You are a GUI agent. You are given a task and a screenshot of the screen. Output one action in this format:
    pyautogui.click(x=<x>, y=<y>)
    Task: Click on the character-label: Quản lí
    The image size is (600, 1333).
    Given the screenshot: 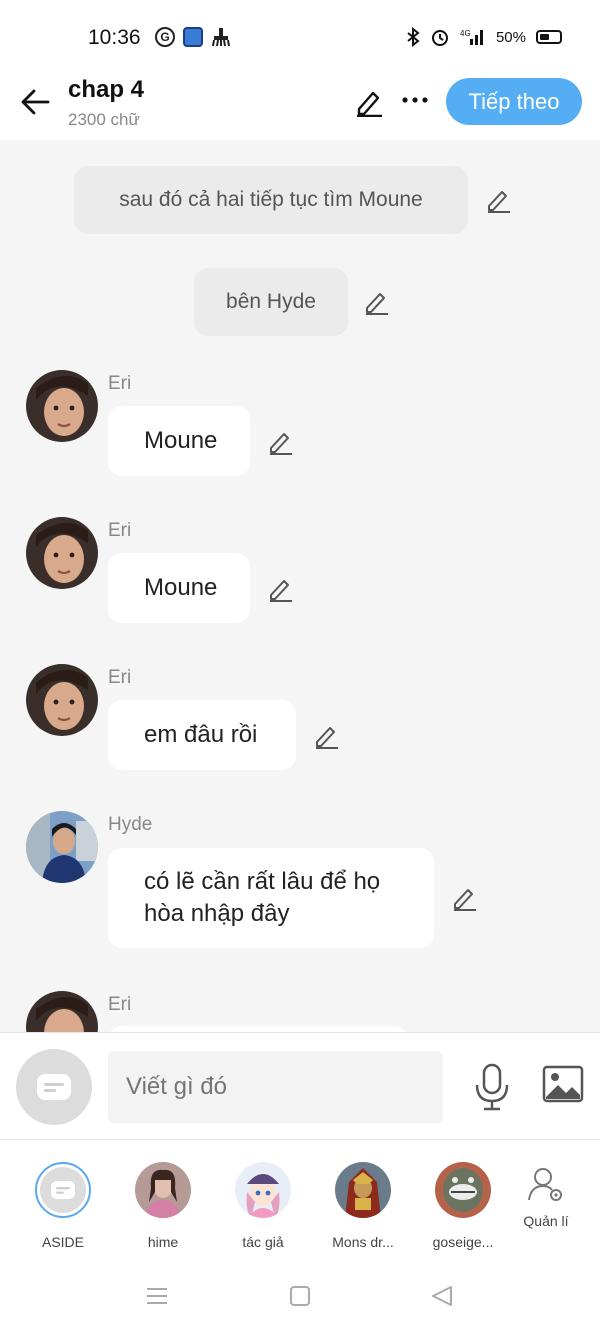 What is the action you would take?
    pyautogui.click(x=546, y=1221)
    